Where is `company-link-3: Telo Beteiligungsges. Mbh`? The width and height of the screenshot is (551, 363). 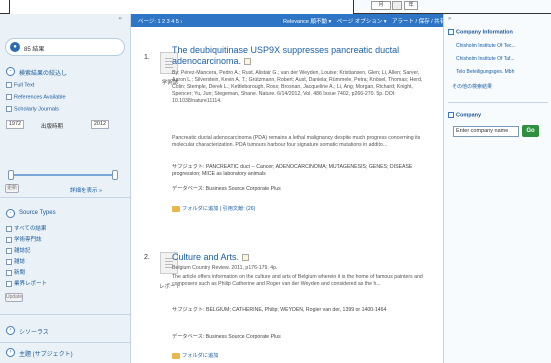
company-link-3: Telo Beteiligungsges. Mbh is located at coordinates (485, 72).